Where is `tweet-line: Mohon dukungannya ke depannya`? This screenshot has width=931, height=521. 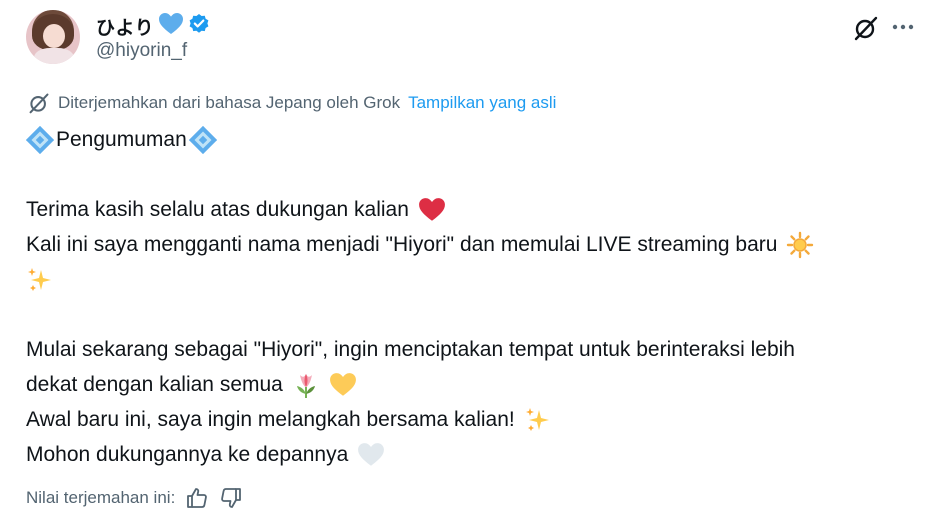 tweet-line: Mohon dukungannya ke depannya is located at coordinates (473, 454).